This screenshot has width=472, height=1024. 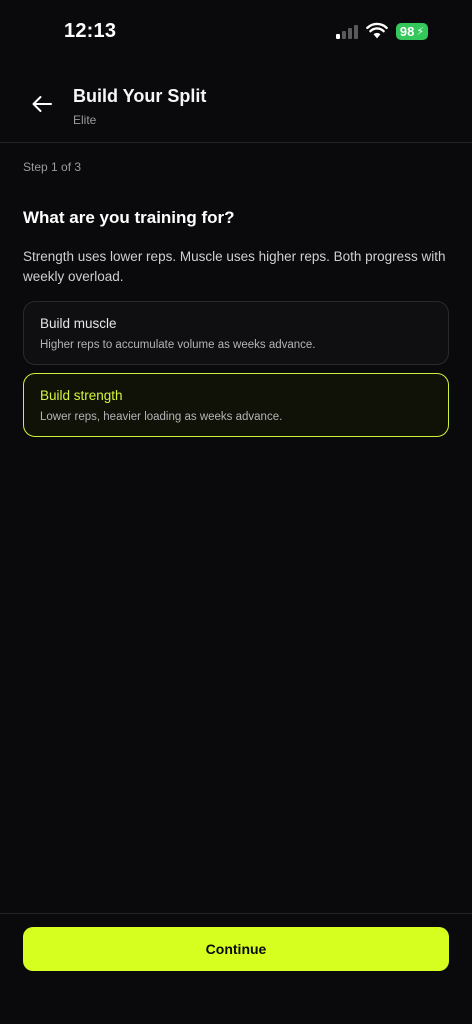 I want to click on page-subtitle: Elite, so click(x=85, y=120).